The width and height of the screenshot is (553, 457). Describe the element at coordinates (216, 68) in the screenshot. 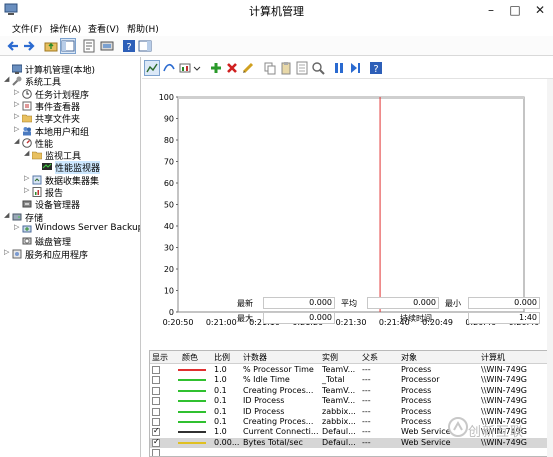

I see `add-counter-icon` at that location.